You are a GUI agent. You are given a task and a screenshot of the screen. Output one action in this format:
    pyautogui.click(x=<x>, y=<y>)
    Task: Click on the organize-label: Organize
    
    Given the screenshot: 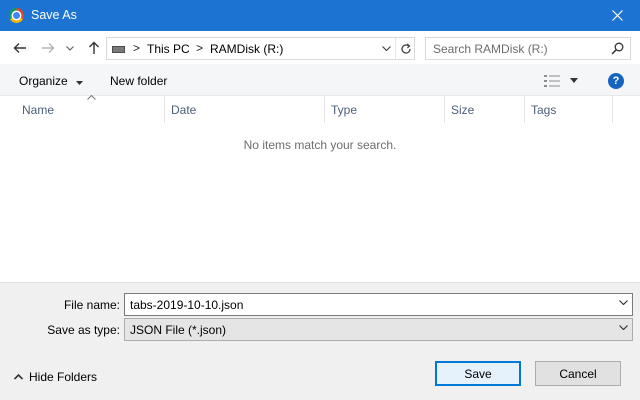 What is the action you would take?
    pyautogui.click(x=43, y=81)
    